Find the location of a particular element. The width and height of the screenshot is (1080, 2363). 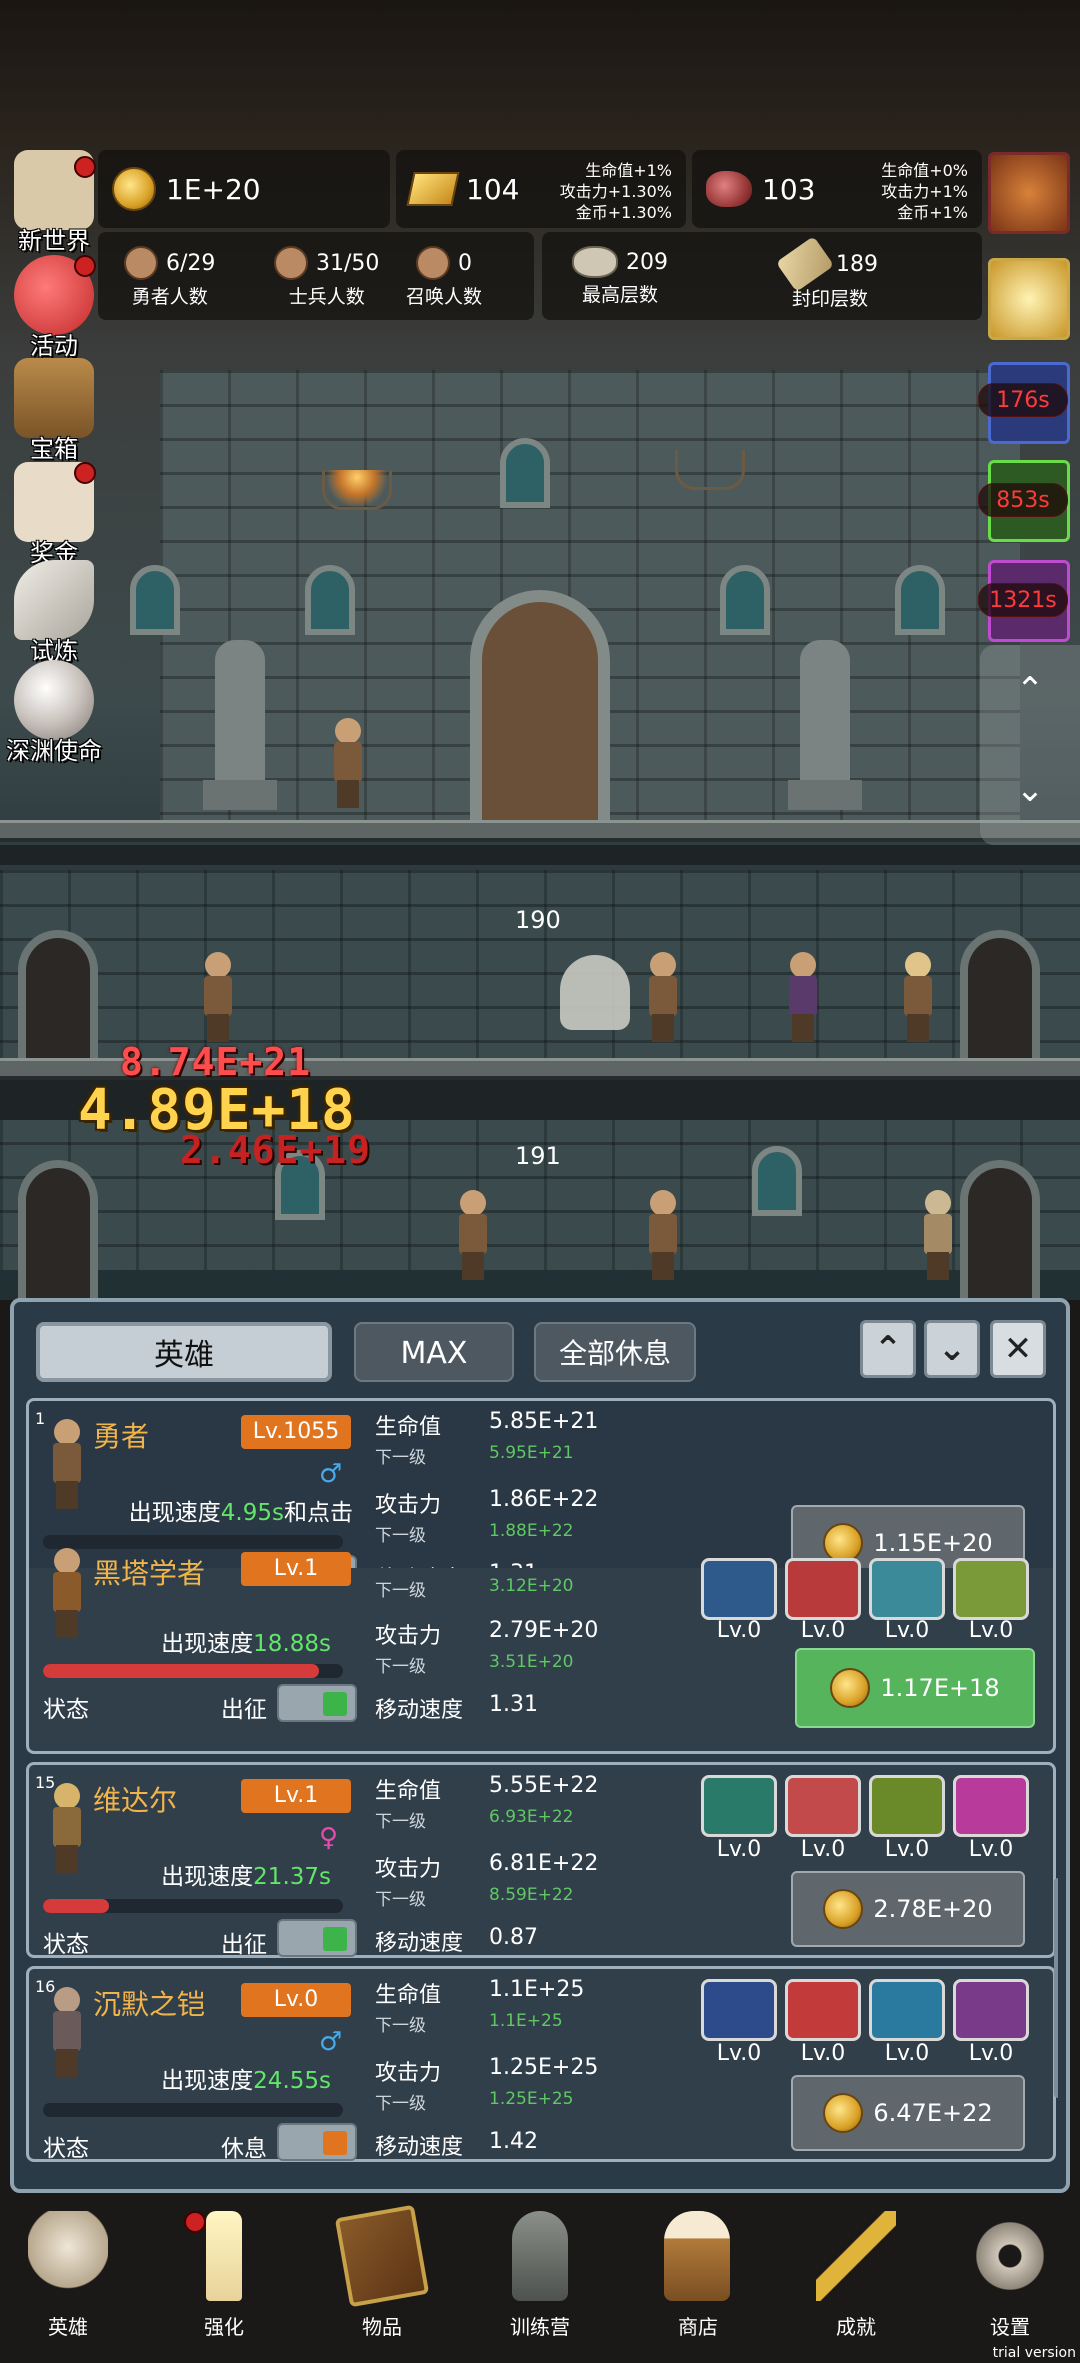

hp-next-value: 6.93E+22 is located at coordinates (531, 1817).